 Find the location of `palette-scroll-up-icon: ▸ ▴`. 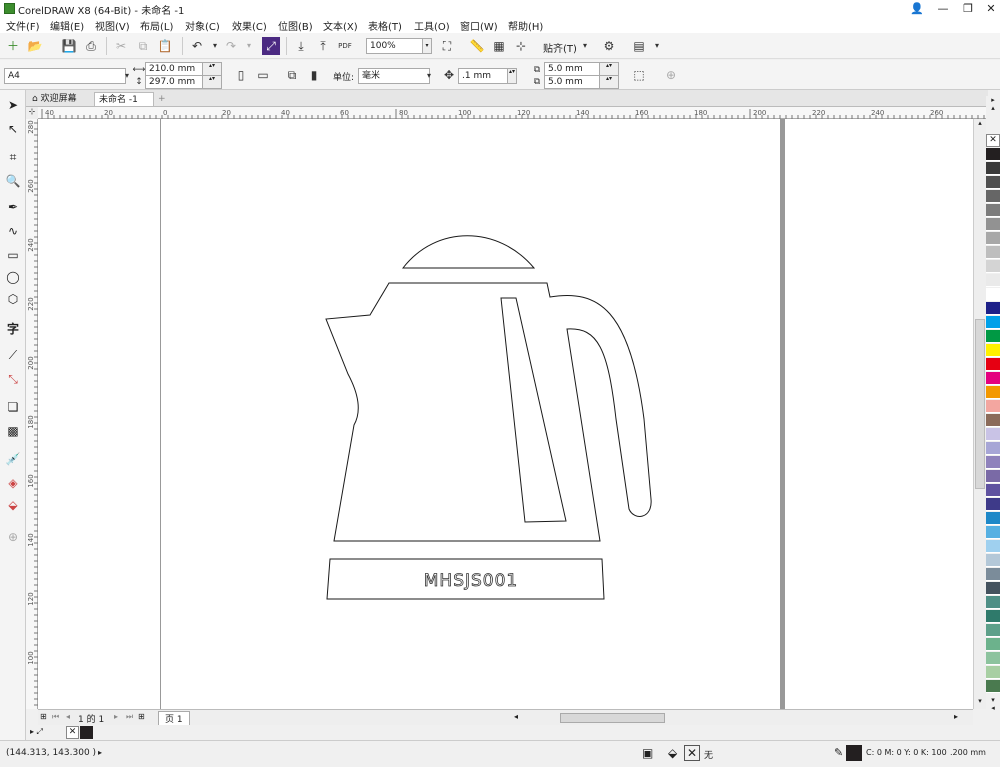

palette-scroll-up-icon: ▸ ▴ is located at coordinates (993, 114).